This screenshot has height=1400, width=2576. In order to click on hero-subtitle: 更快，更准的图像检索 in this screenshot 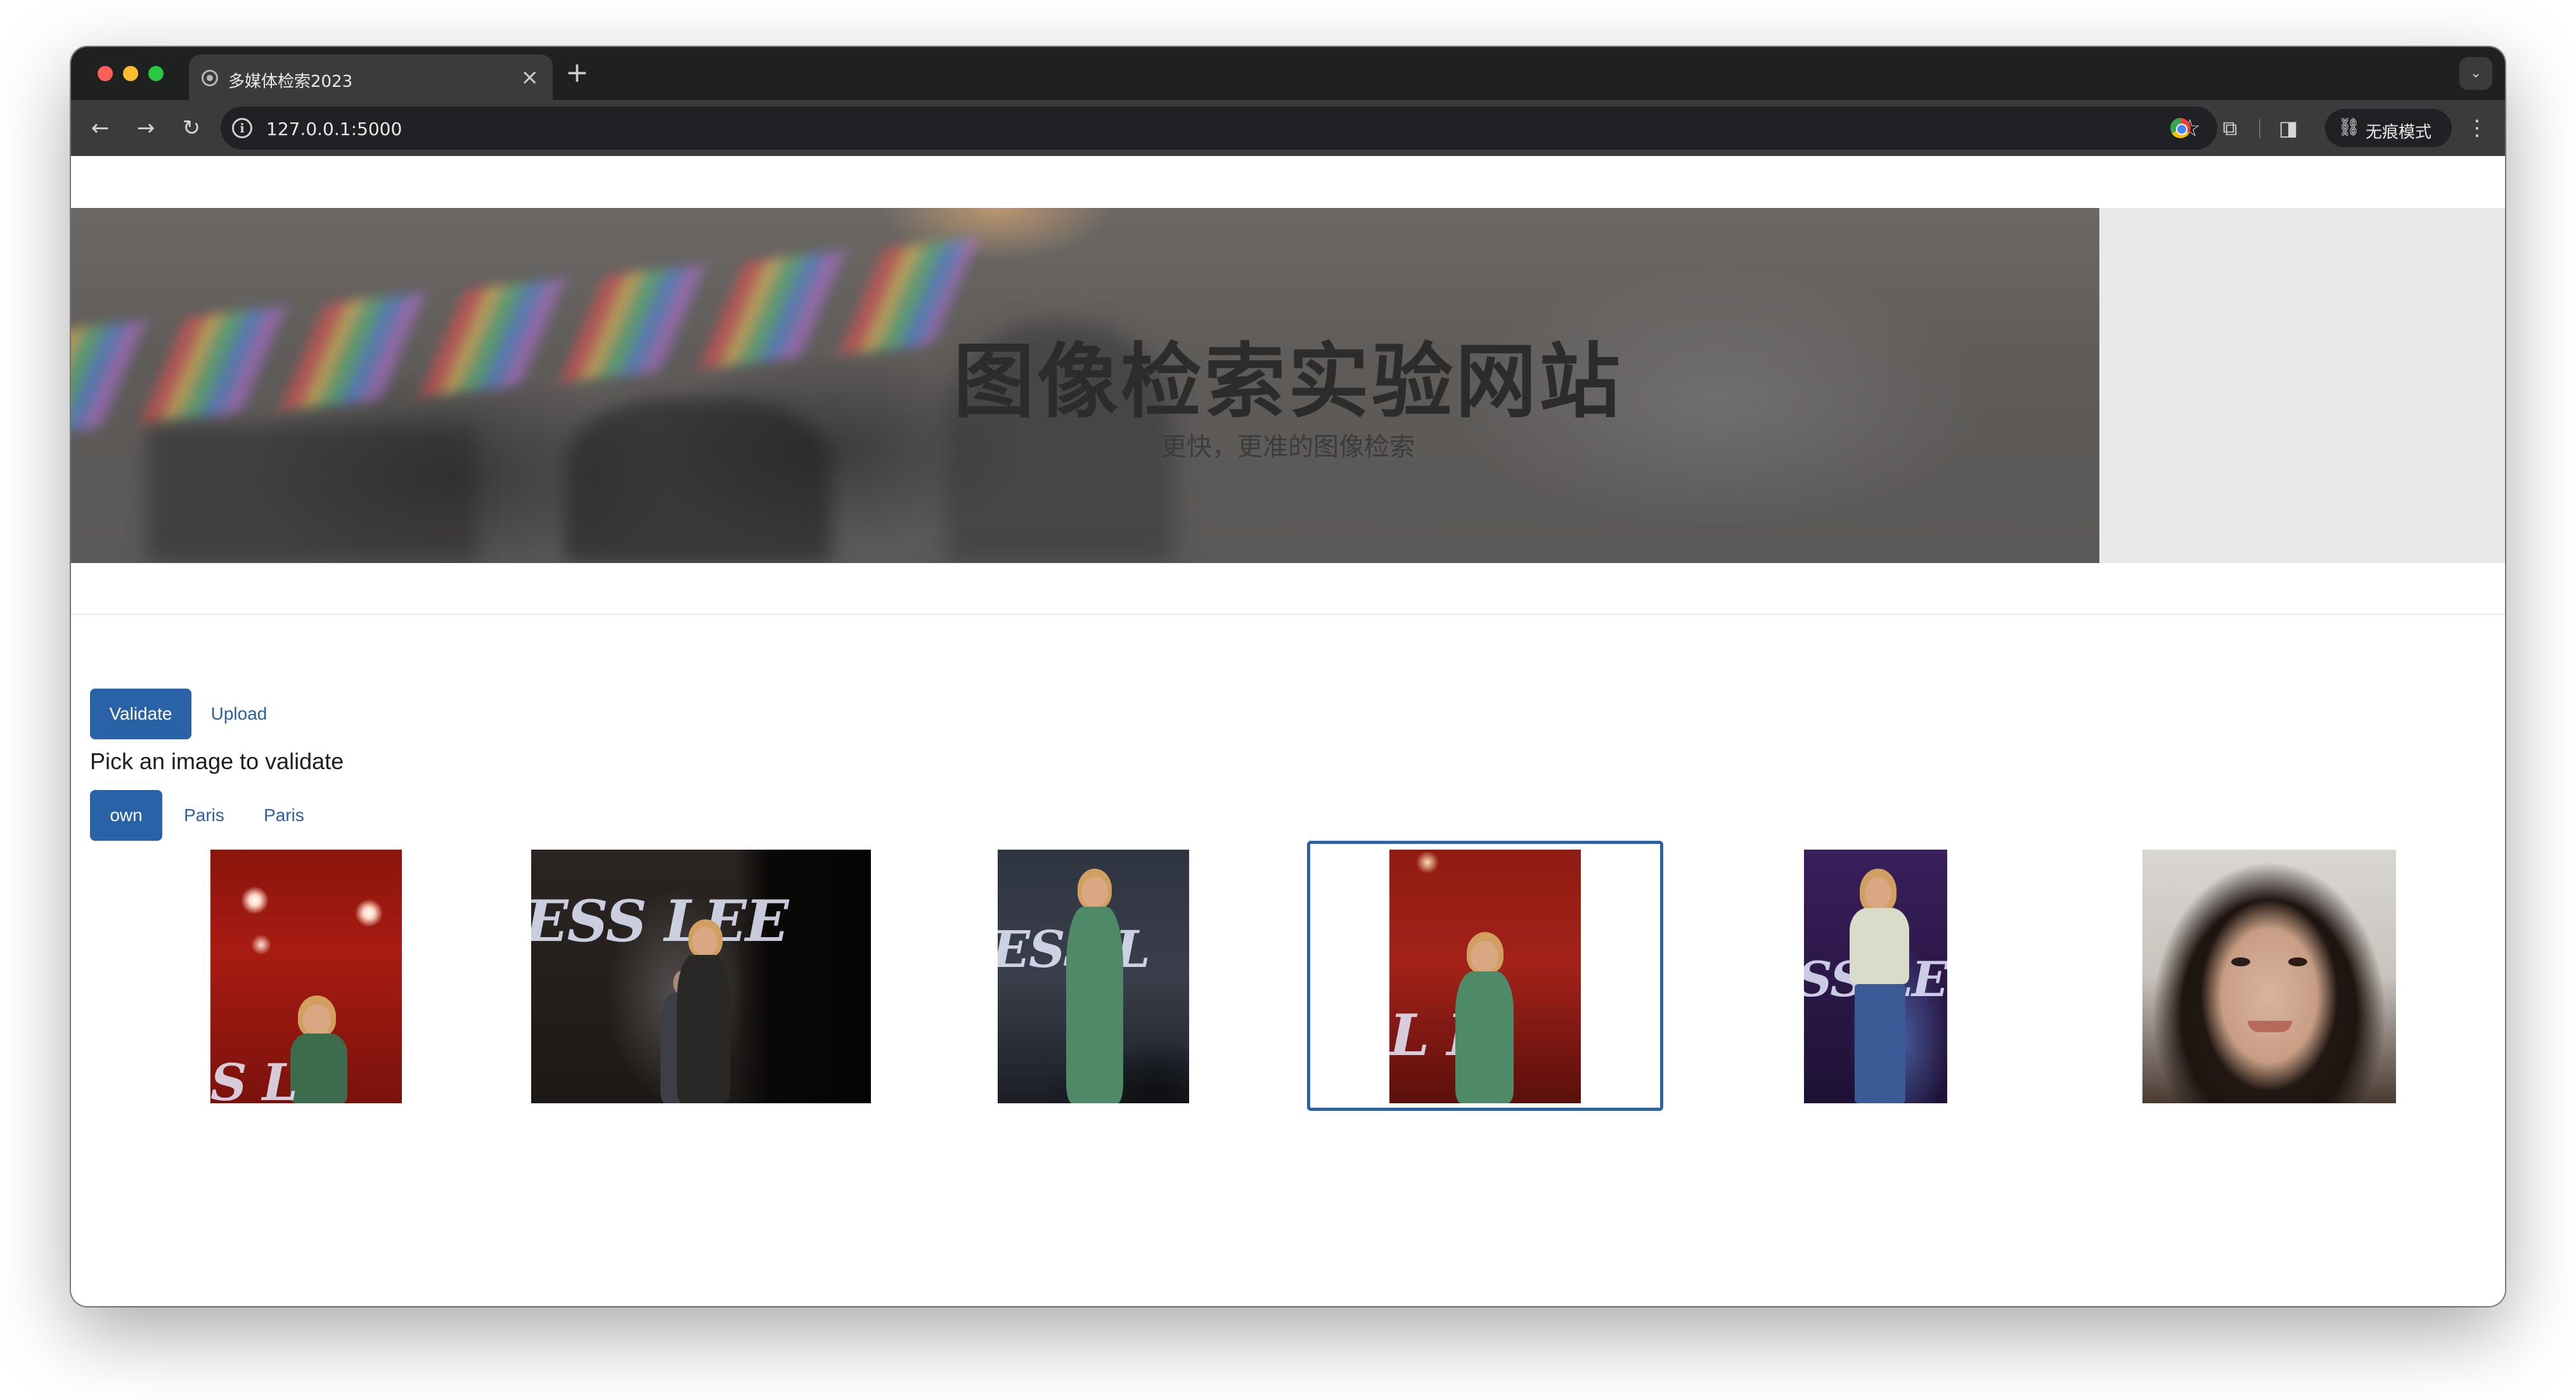, I will do `click(1288, 447)`.